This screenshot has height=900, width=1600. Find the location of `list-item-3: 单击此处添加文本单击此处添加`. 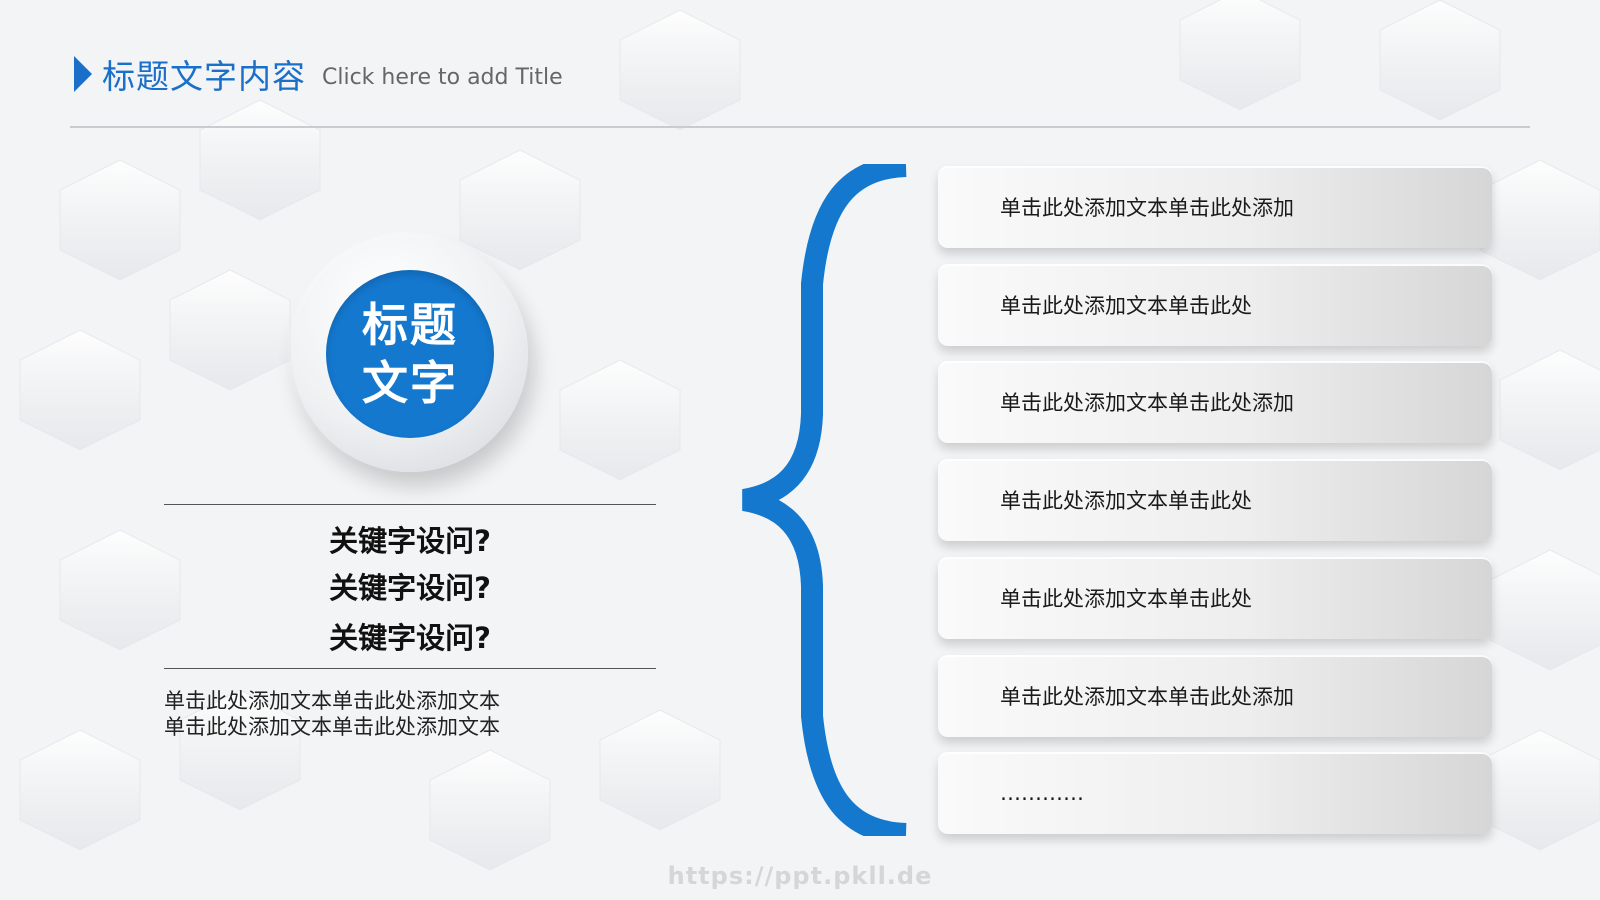

list-item-3: 单击此处添加文本单击此处添加 is located at coordinates (1215, 402).